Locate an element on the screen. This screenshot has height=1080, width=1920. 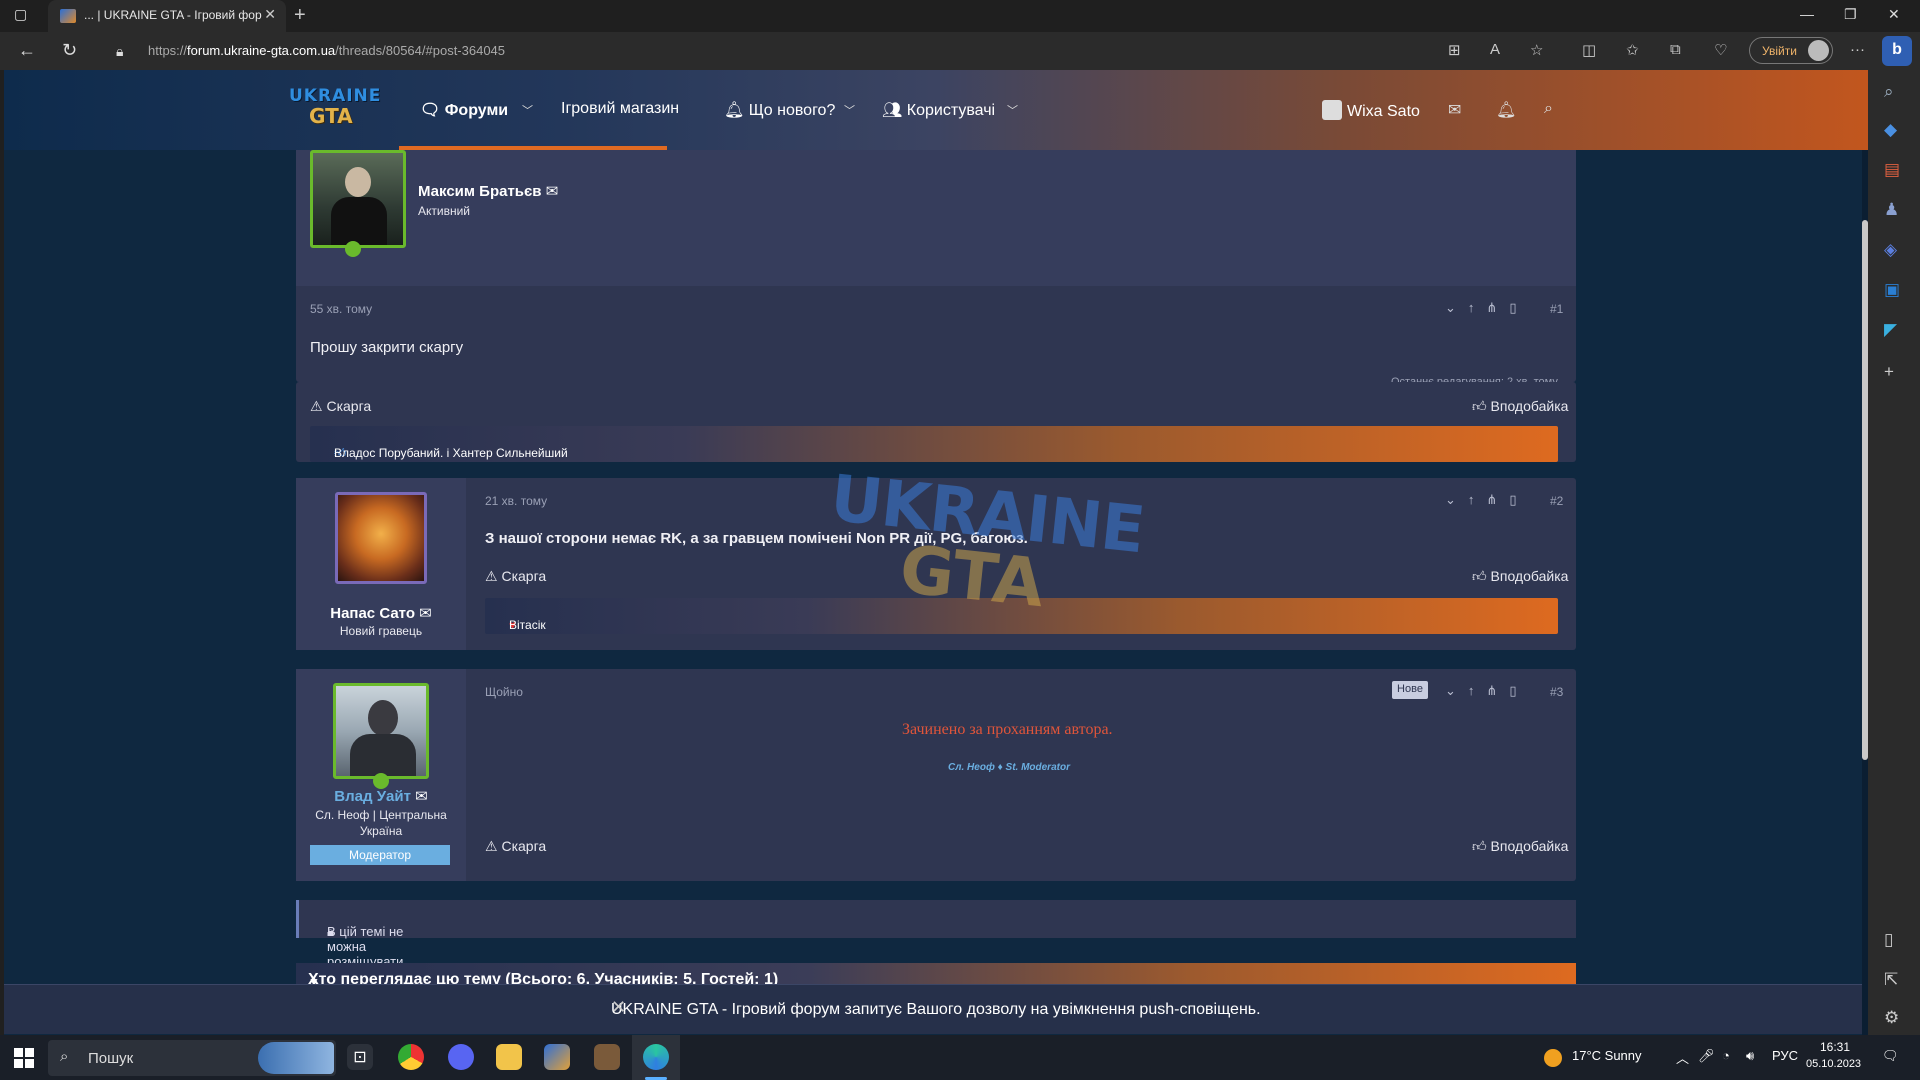
signin-button: Увійти is located at coordinates (1791, 50).